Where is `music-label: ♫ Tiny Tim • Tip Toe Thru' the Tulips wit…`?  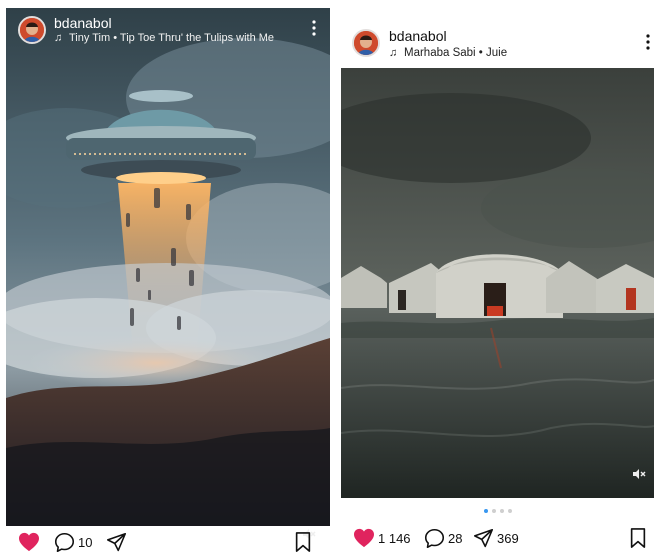
music-label: ♫ Tiny Tim • Tip Toe Thru' the Tulips wit… is located at coordinates (164, 38).